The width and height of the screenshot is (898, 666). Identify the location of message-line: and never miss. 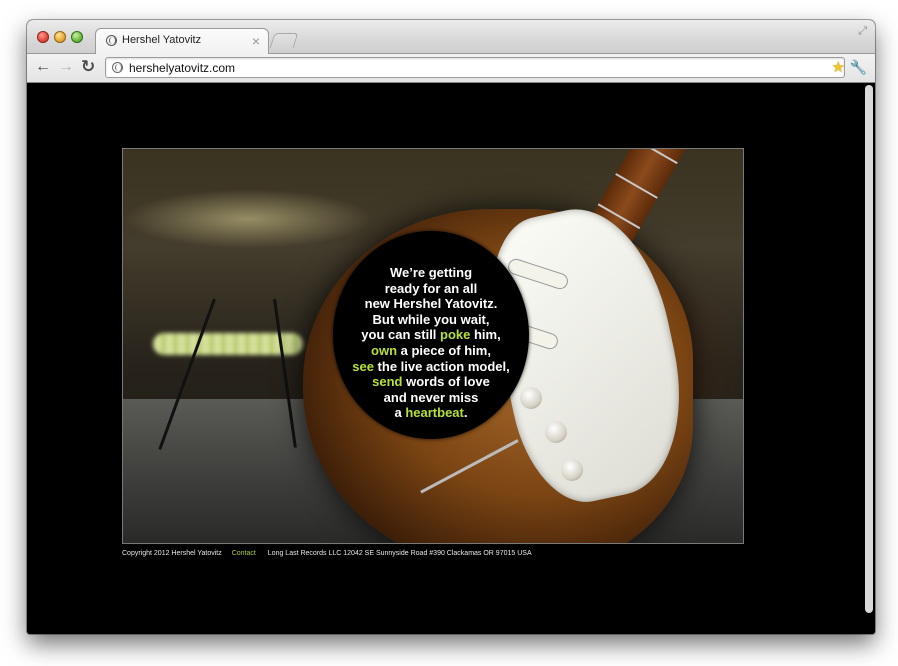
(431, 397).